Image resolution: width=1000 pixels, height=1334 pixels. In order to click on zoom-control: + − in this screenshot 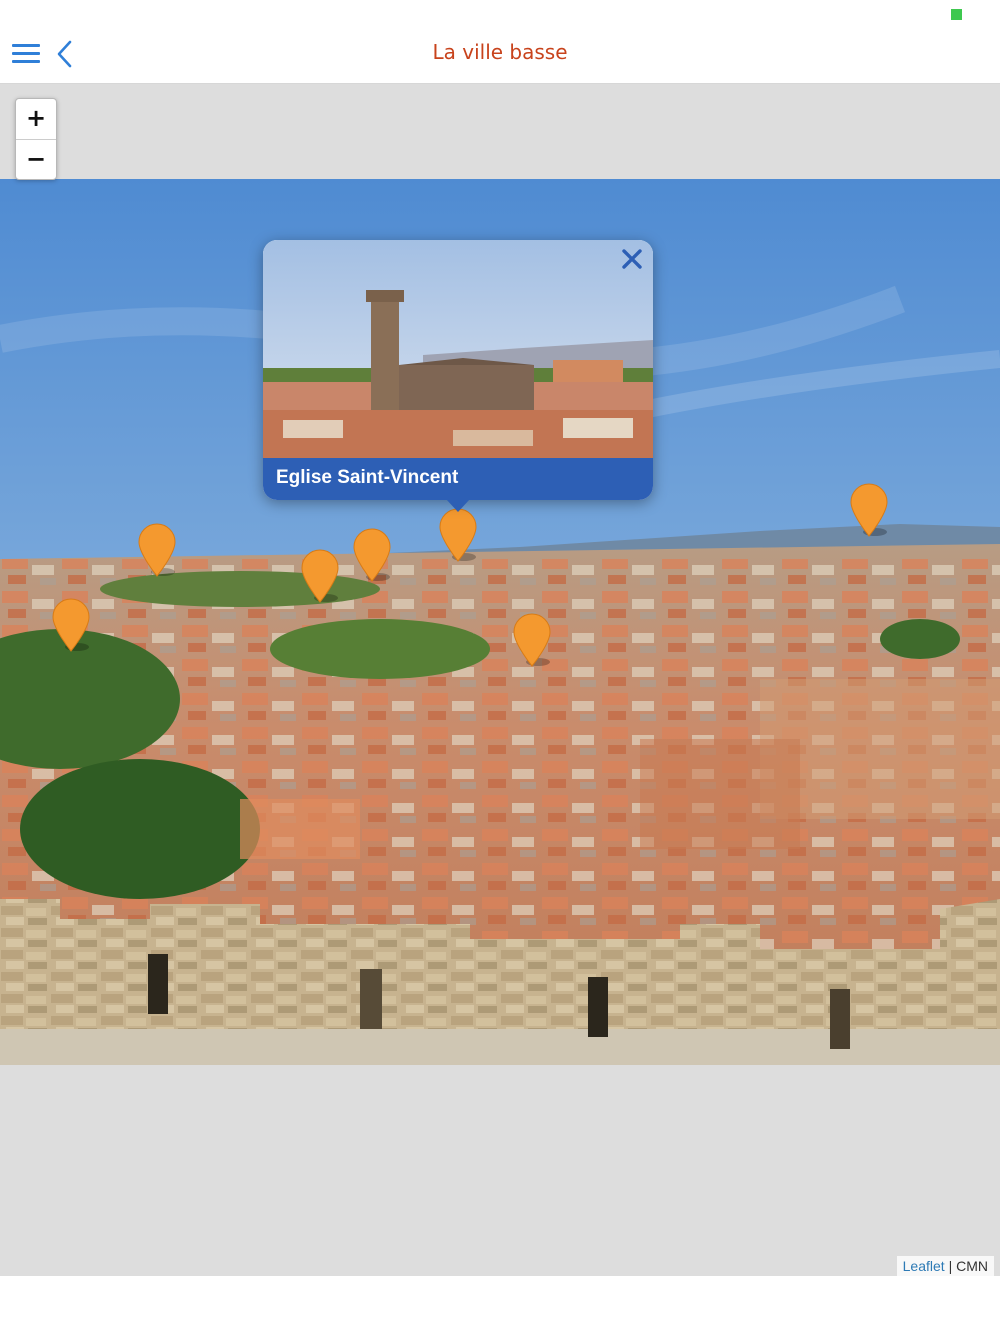, I will do `click(36, 139)`.